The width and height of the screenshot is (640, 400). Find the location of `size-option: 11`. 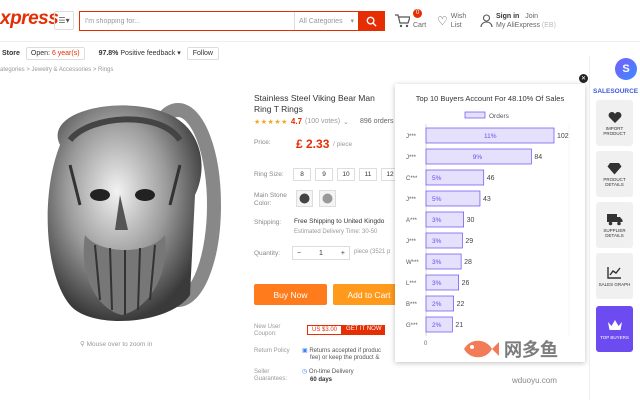

size-option: 11 is located at coordinates (368, 174).